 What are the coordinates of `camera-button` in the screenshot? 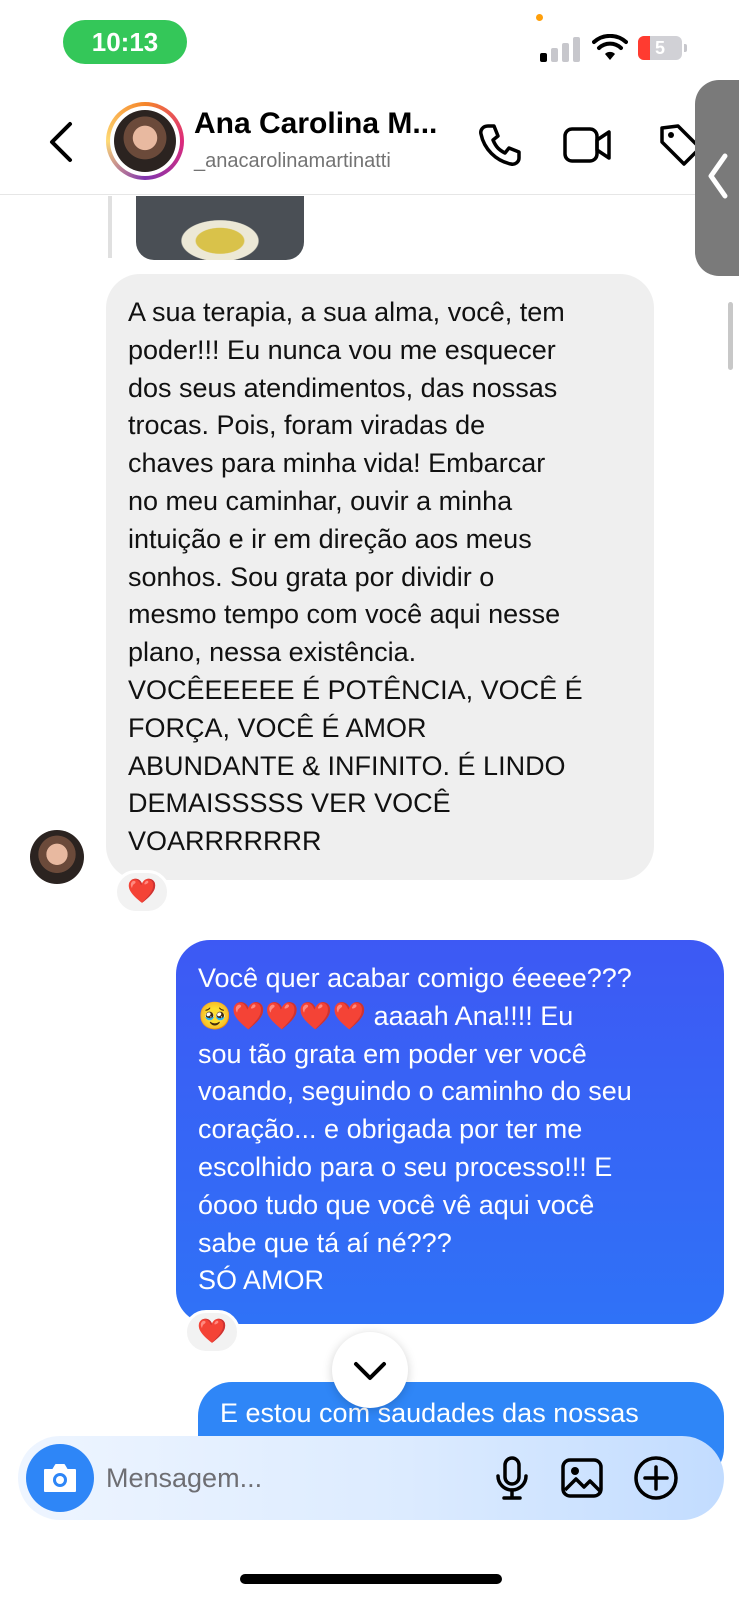 It's located at (60, 1478).